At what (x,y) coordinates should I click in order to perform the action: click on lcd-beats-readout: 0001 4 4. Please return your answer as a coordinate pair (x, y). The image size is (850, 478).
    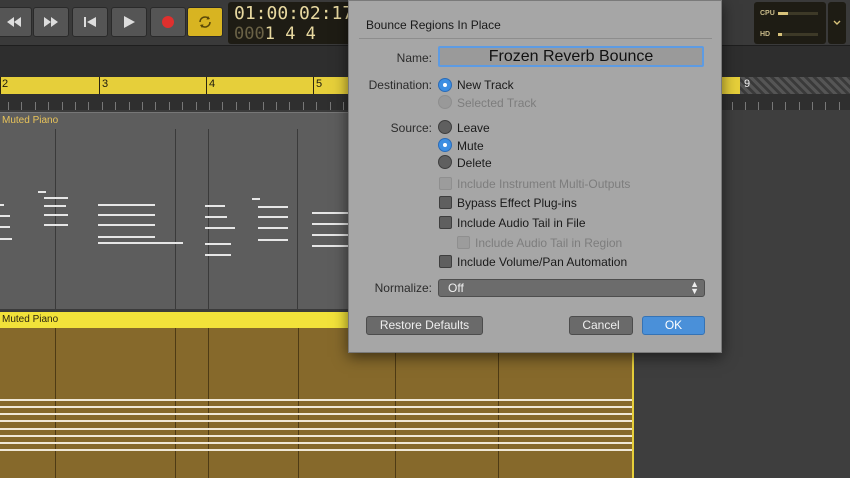
    Looking at the image, I should click on (275, 34).